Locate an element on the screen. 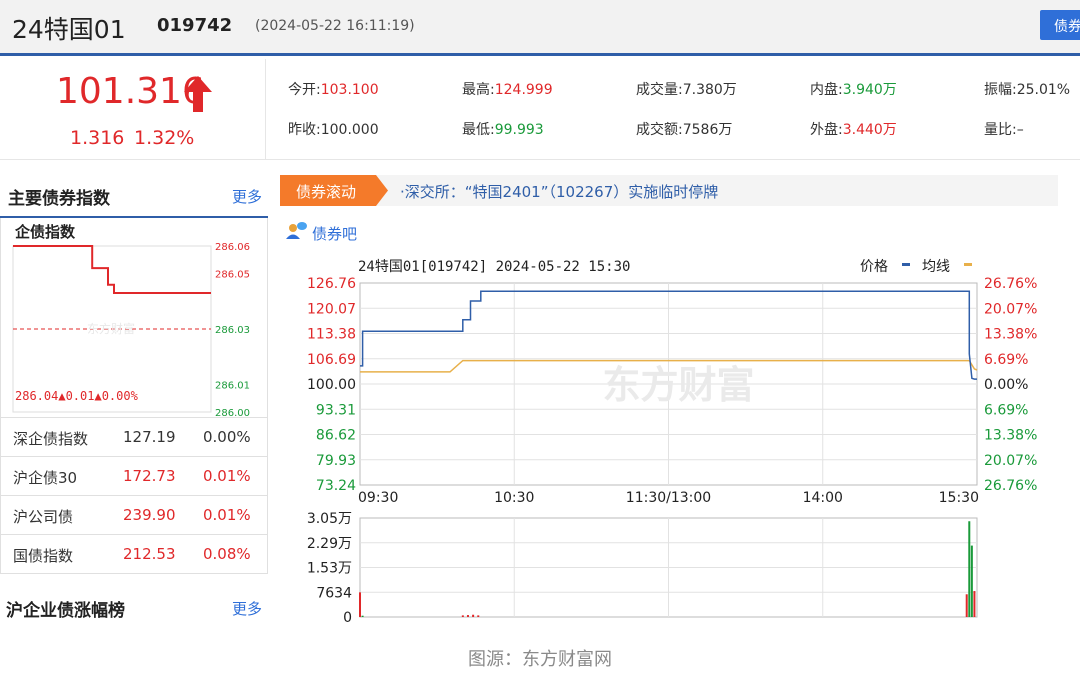  volume-y-tick: 2.29万 is located at coordinates (329, 544).